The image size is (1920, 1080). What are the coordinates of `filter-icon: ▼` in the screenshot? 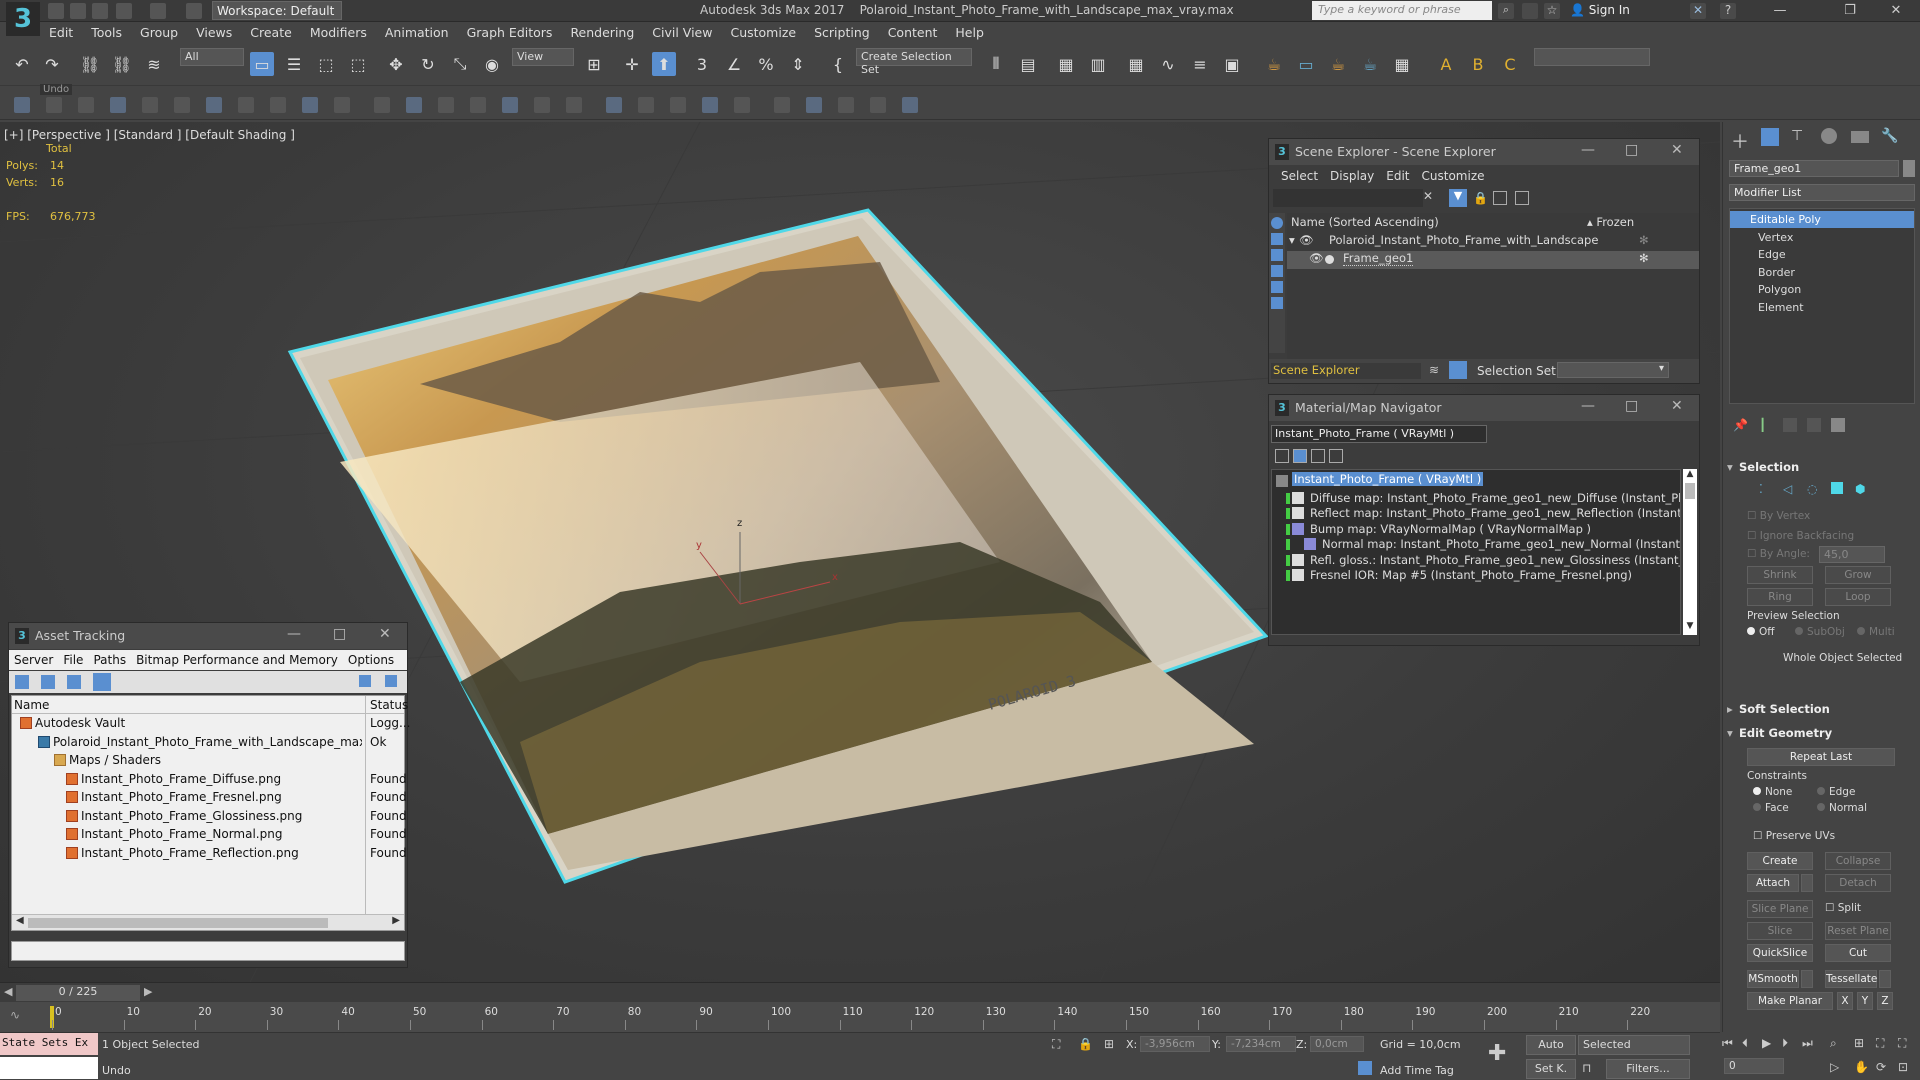 It's located at (1458, 198).